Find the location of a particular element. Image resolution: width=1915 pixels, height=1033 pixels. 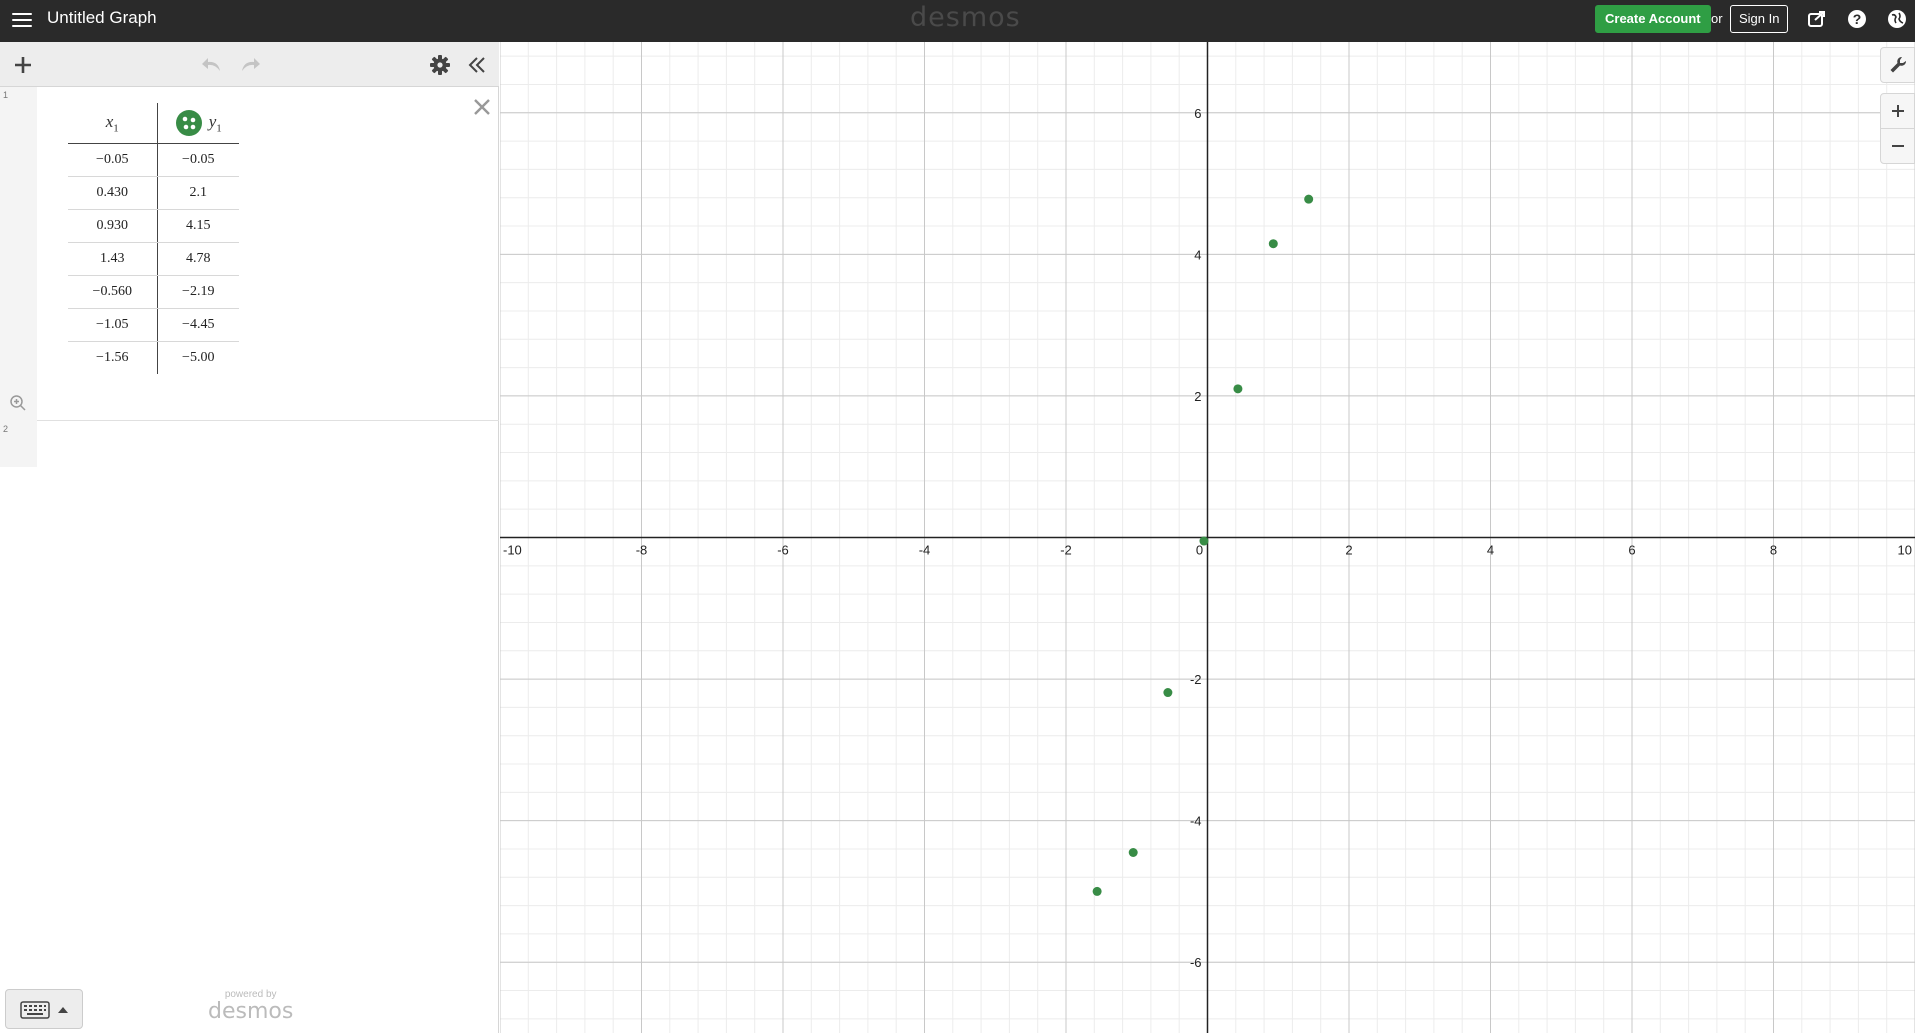

zoom-out-icon is located at coordinates (1898, 146).